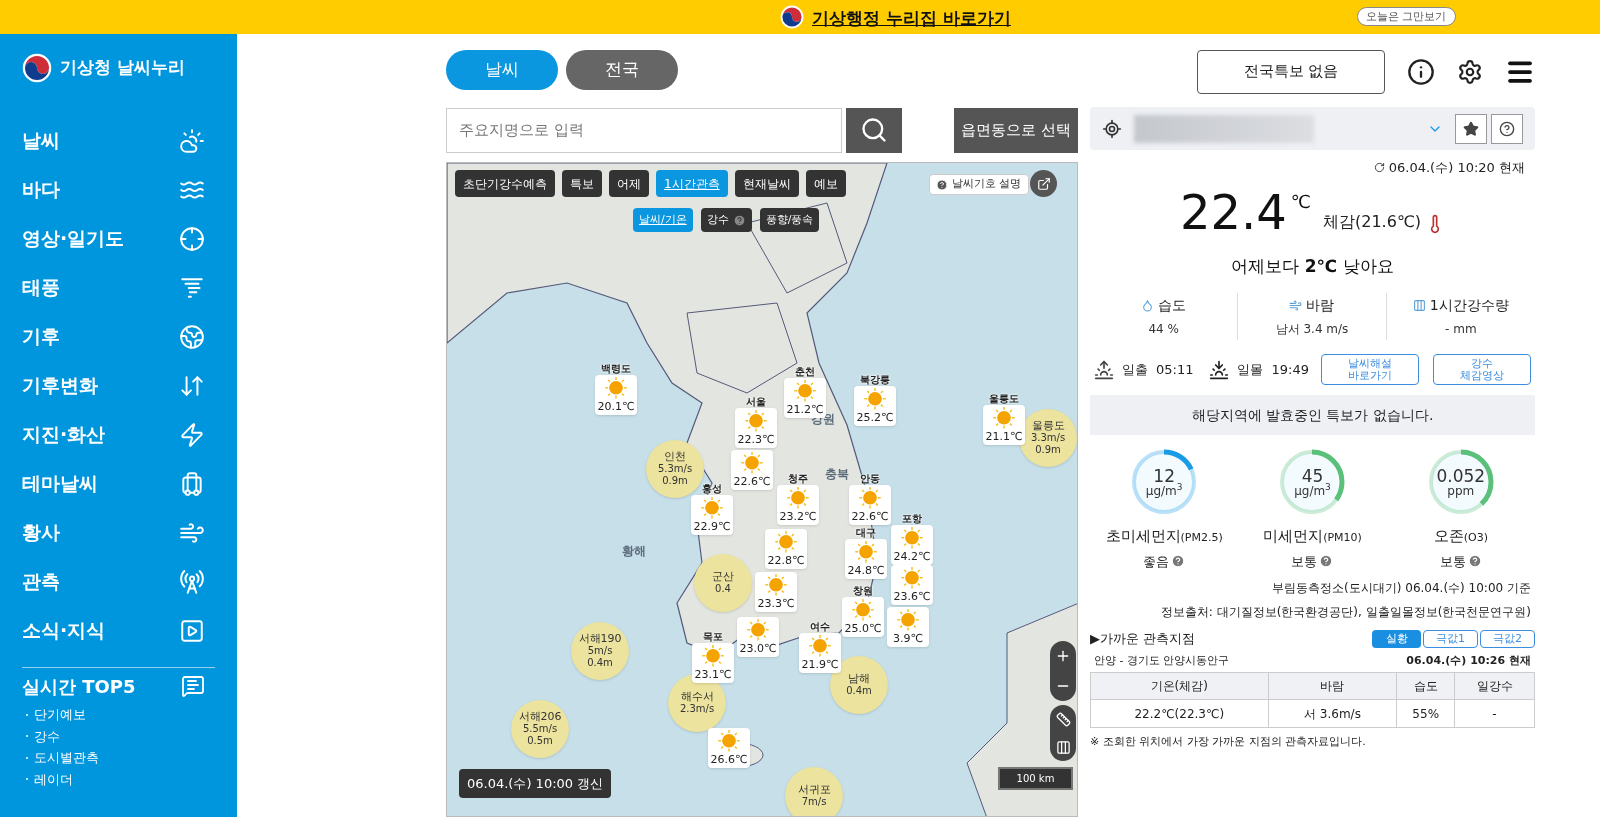 Image resolution: width=1600 pixels, height=817 pixels. I want to click on search-button, so click(874, 130).